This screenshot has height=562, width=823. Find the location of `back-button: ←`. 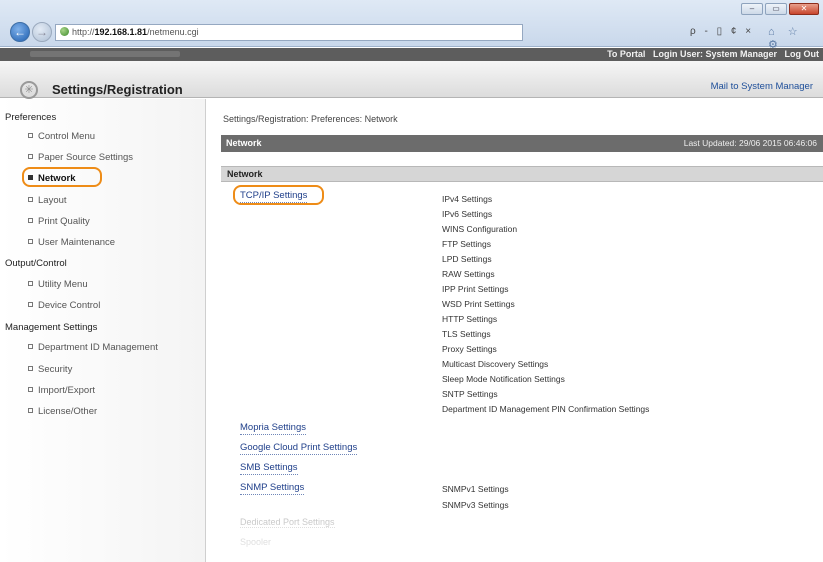

back-button: ← is located at coordinates (20, 32).